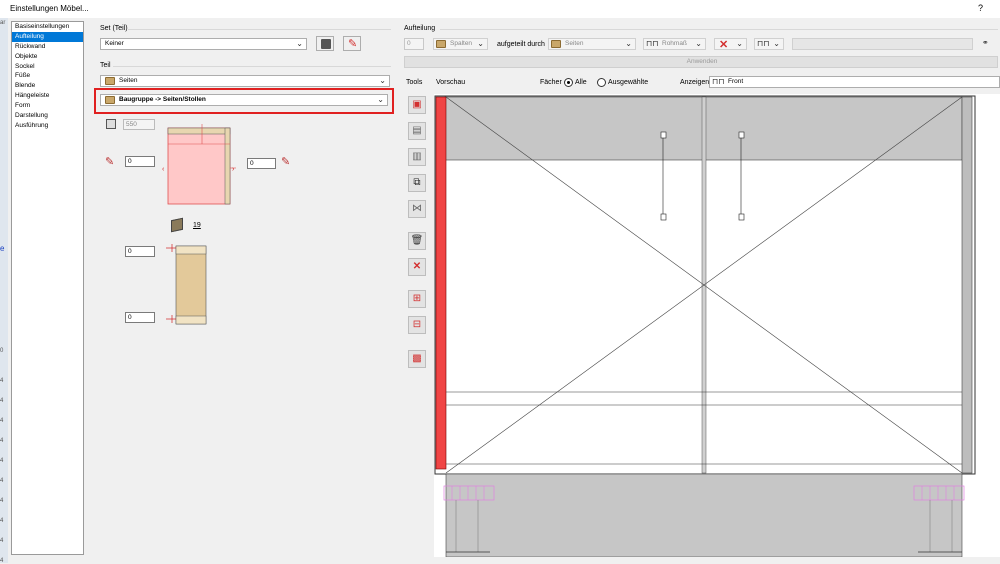  Describe the element at coordinates (47, 86) in the screenshot. I see `nav-item-blende: Blende` at that location.